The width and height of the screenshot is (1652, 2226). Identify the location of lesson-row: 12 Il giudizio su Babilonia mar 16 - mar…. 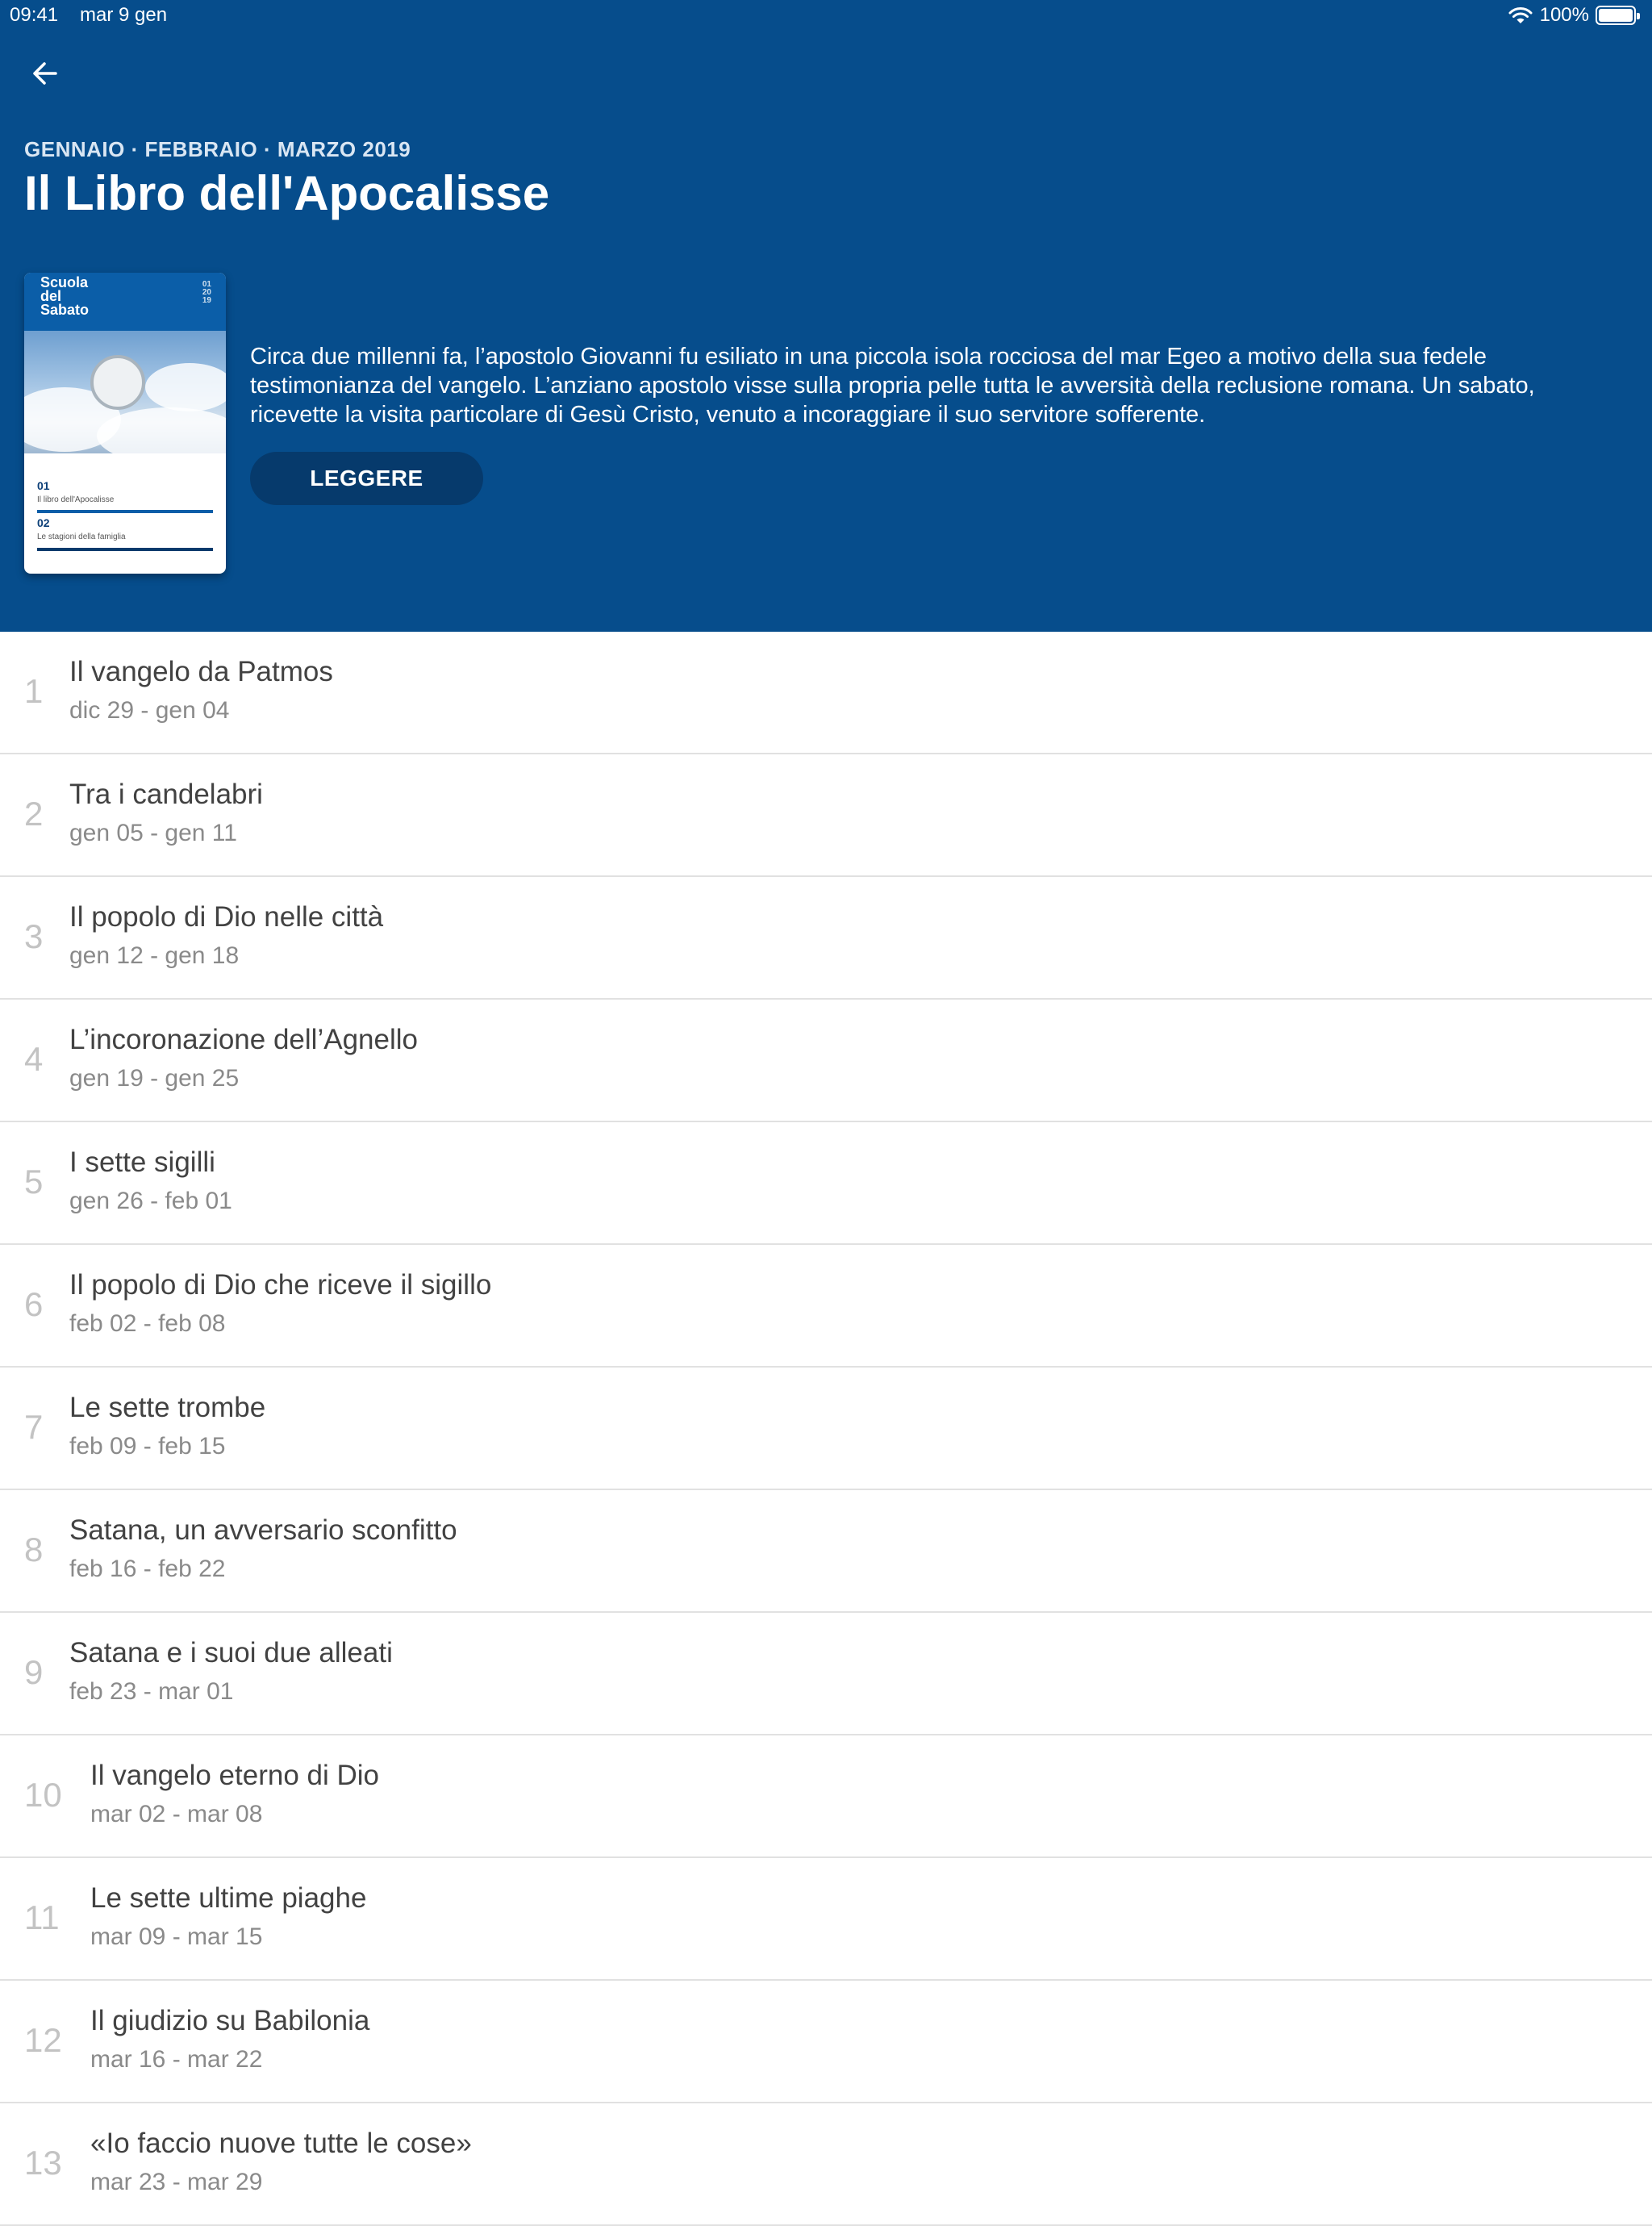
(826, 2042).